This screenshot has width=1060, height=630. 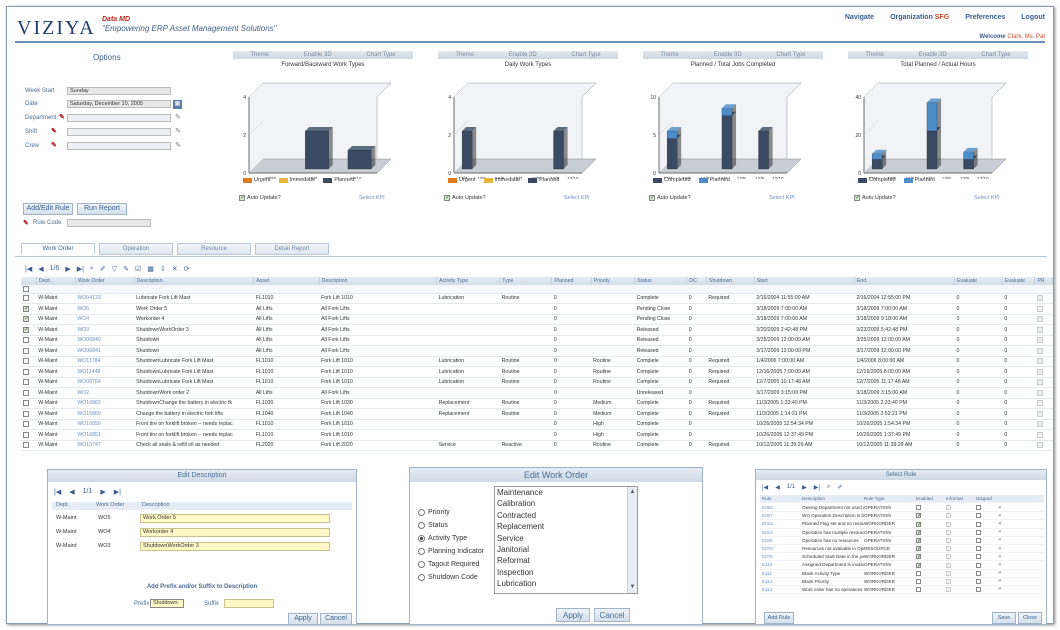 I want to click on rule-code: E040, so click(x=781, y=540).